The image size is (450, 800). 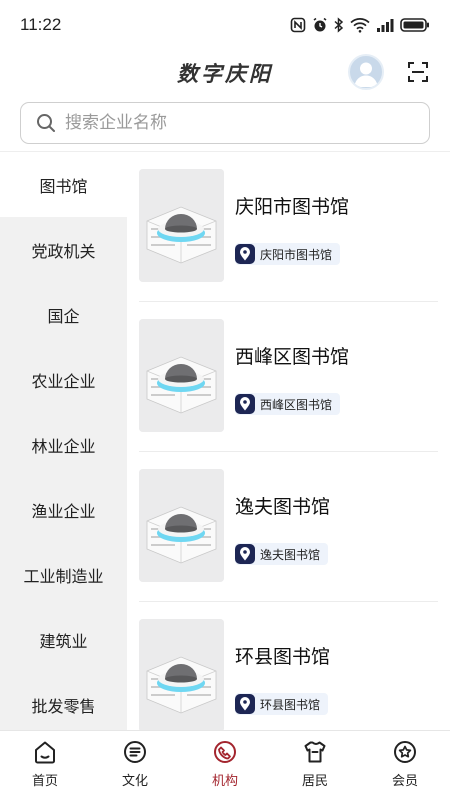 What do you see at coordinates (385, 25) in the screenshot?
I see `signal-icon` at bounding box center [385, 25].